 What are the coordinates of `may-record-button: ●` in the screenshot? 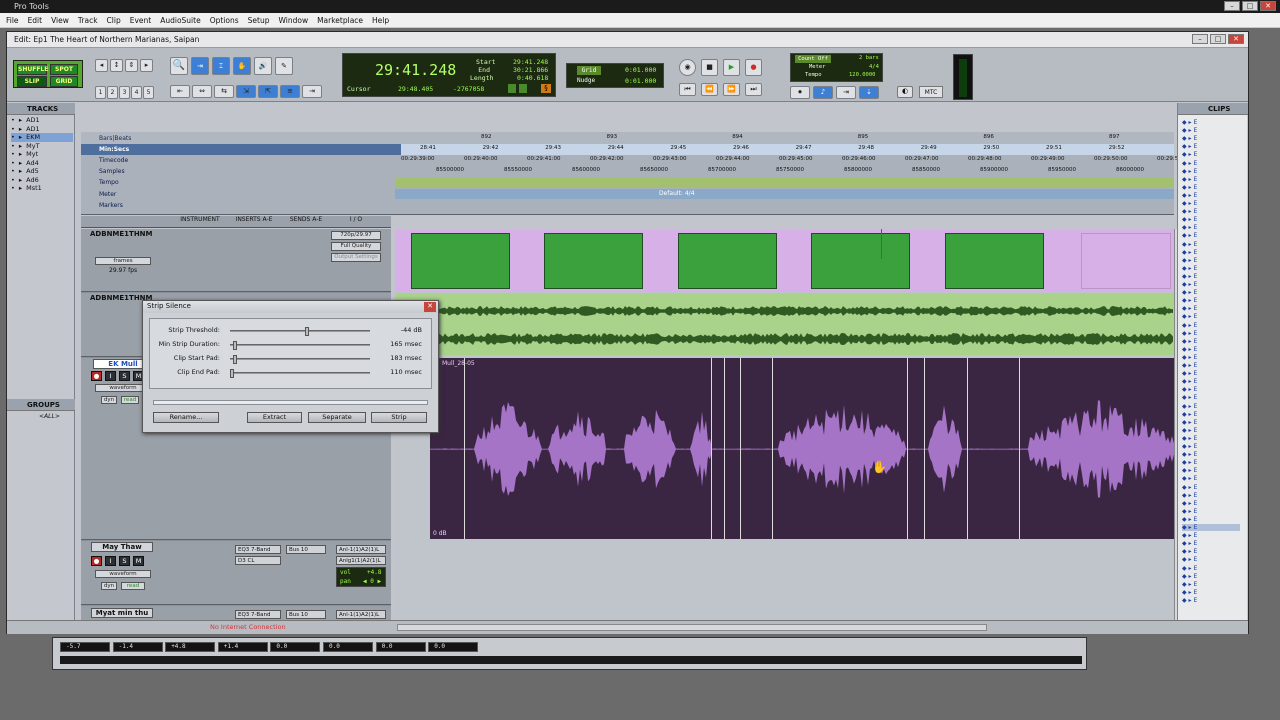 It's located at (96, 561).